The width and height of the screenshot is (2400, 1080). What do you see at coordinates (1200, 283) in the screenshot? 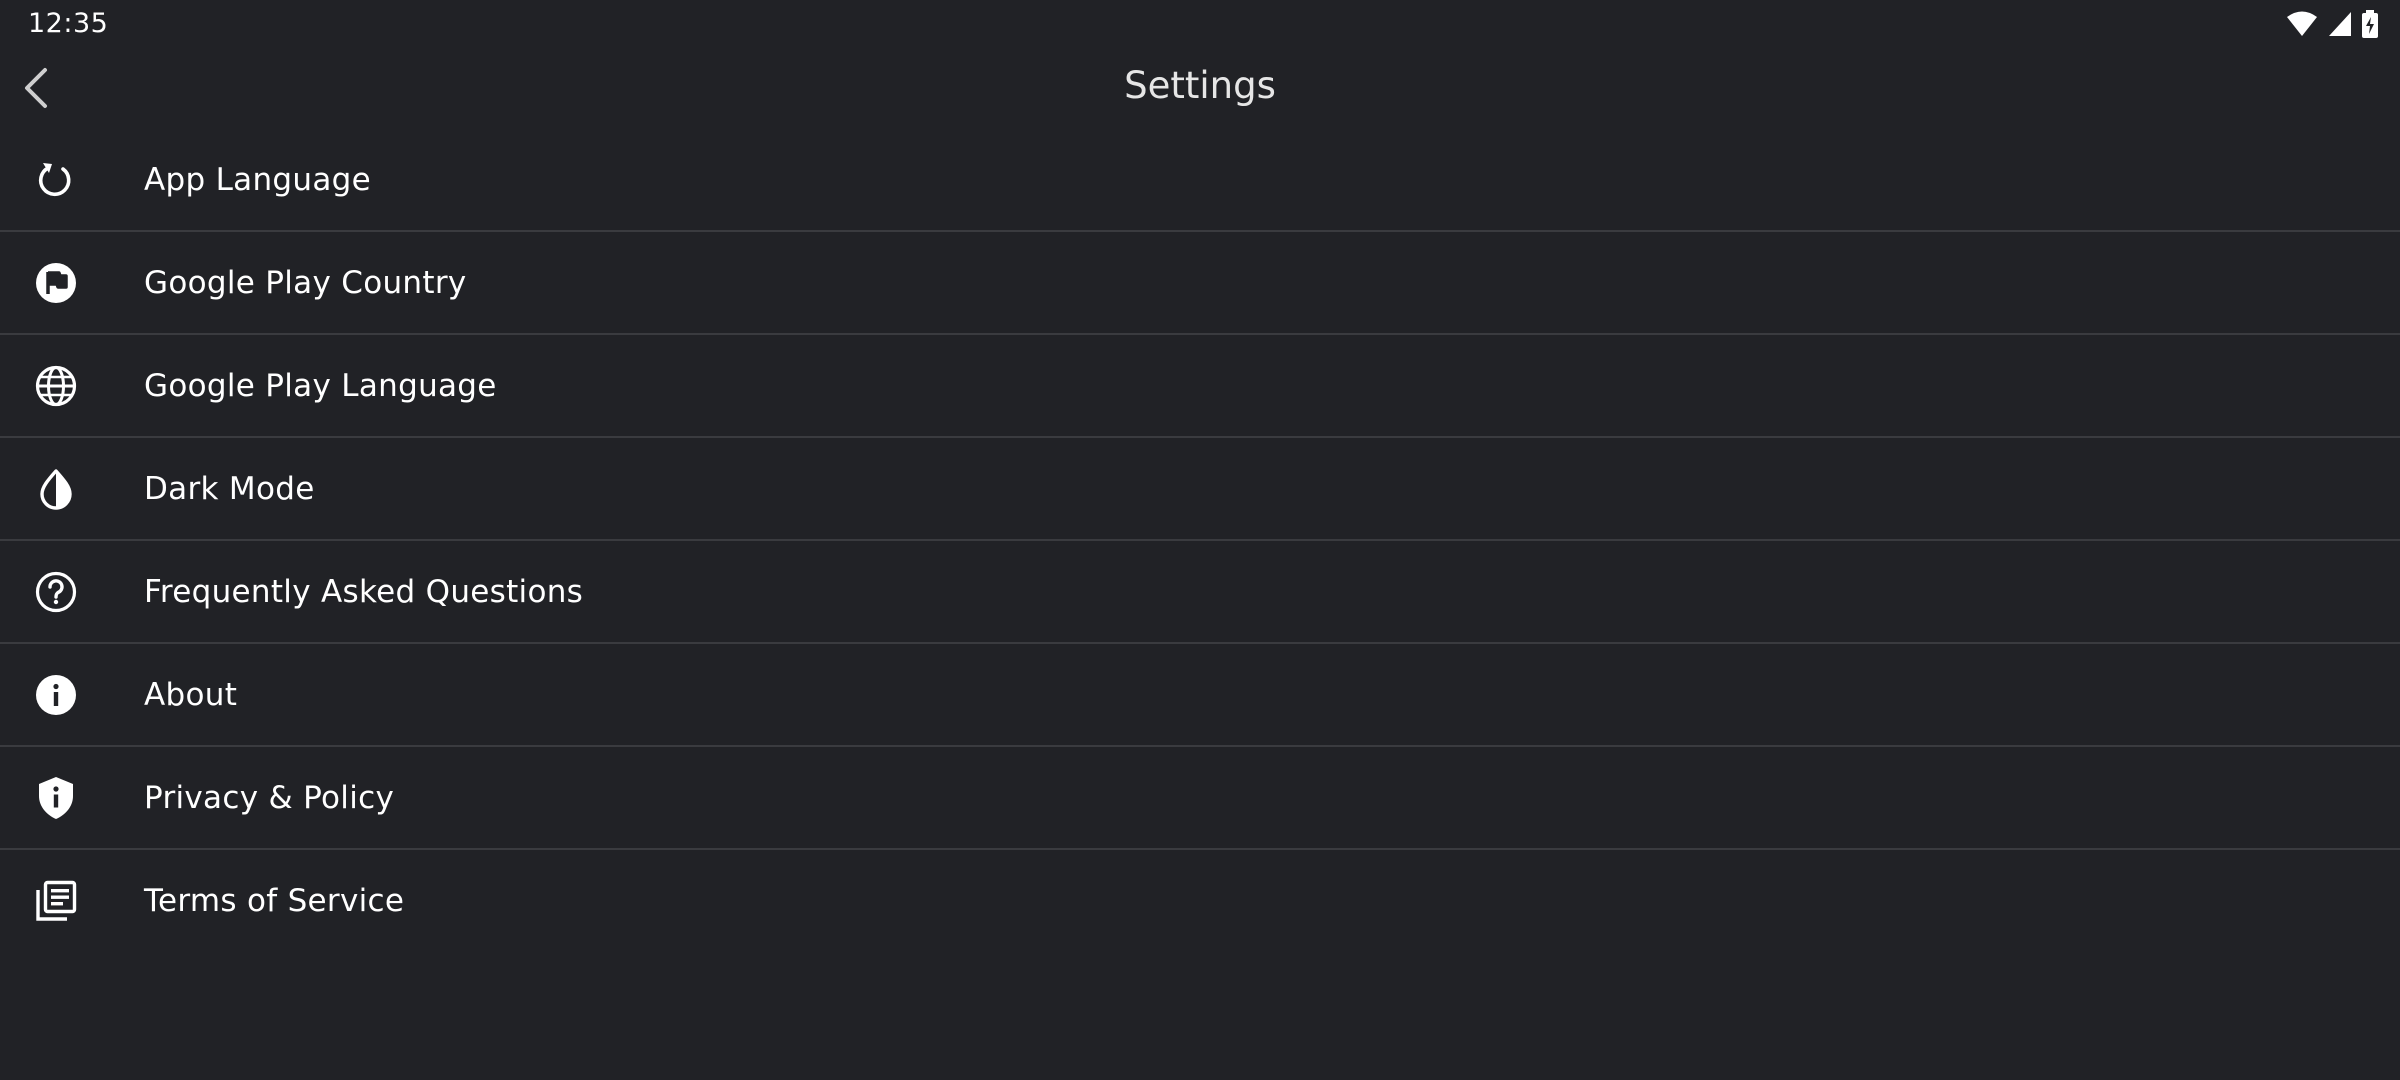
I see `settings-item-google-play-country: Google Play Country` at bounding box center [1200, 283].